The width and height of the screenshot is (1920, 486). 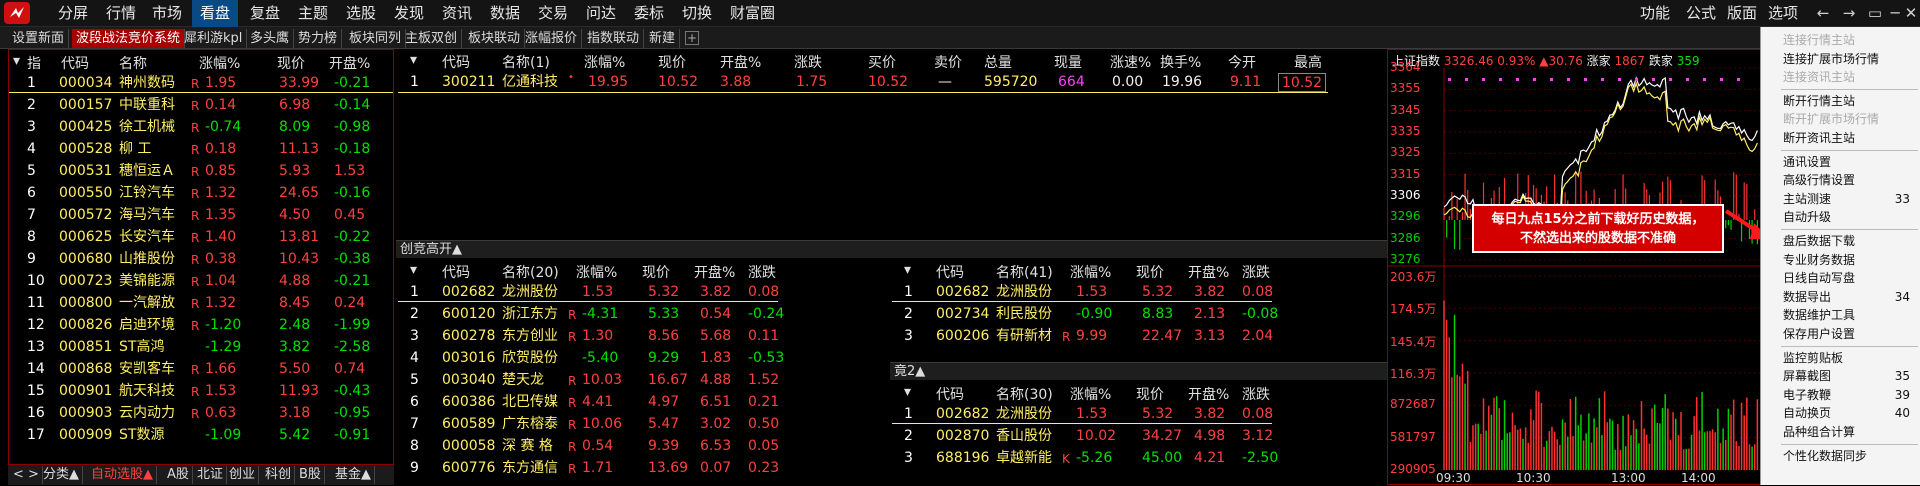 What do you see at coordinates (201, 412) in the screenshot?
I see `table-row: 16 000903 云内动力 0.63 3.18 -0.95 R` at bounding box center [201, 412].